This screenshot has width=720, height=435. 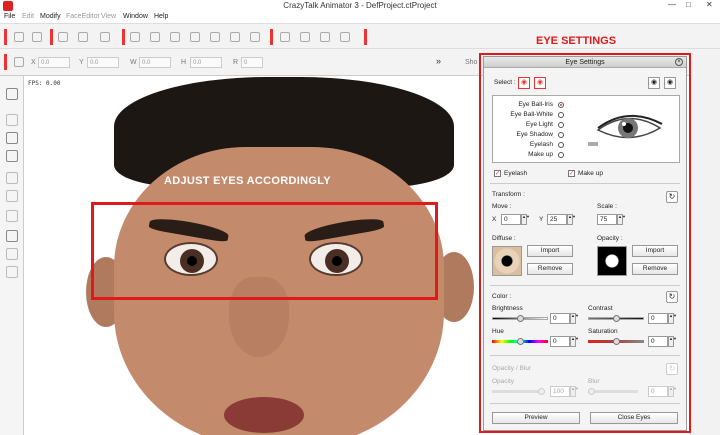 What do you see at coordinates (63, 37) in the screenshot?
I see `select-tool-icon` at bounding box center [63, 37].